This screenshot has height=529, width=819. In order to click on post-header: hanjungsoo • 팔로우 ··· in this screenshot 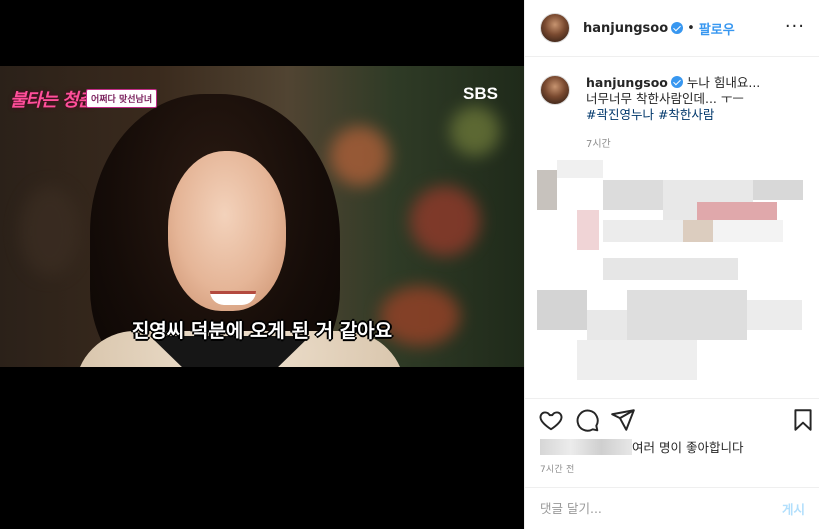, I will do `click(672, 28)`.